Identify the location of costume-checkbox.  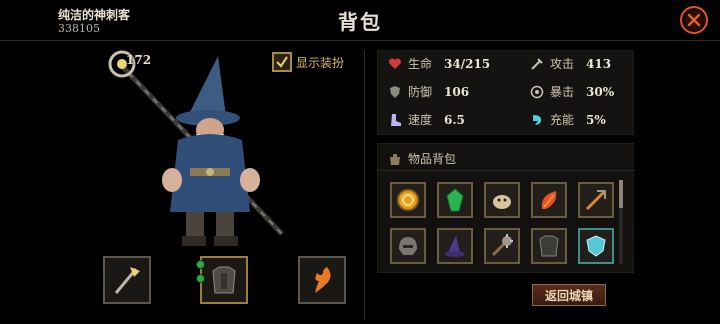
(282, 62).